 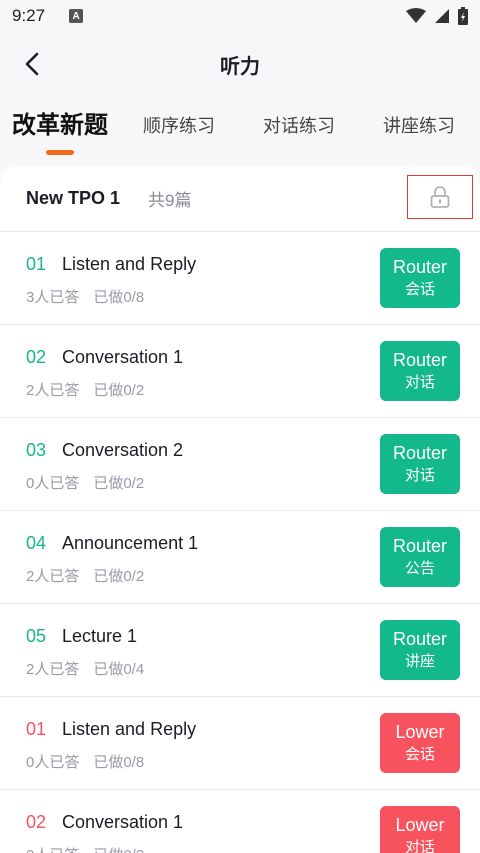 I want to click on item-title: Lecture 1, so click(x=100, y=636).